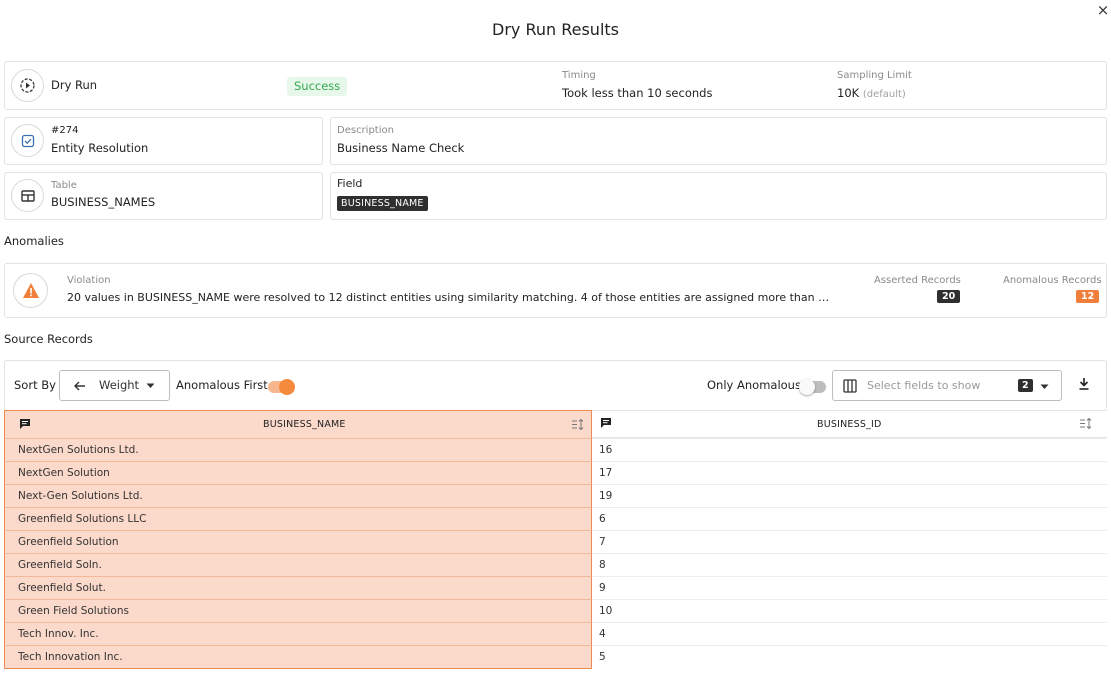  What do you see at coordinates (298, 495) in the screenshot?
I see `table-cell-business-name: Next-Gen Solutions Ltd.` at bounding box center [298, 495].